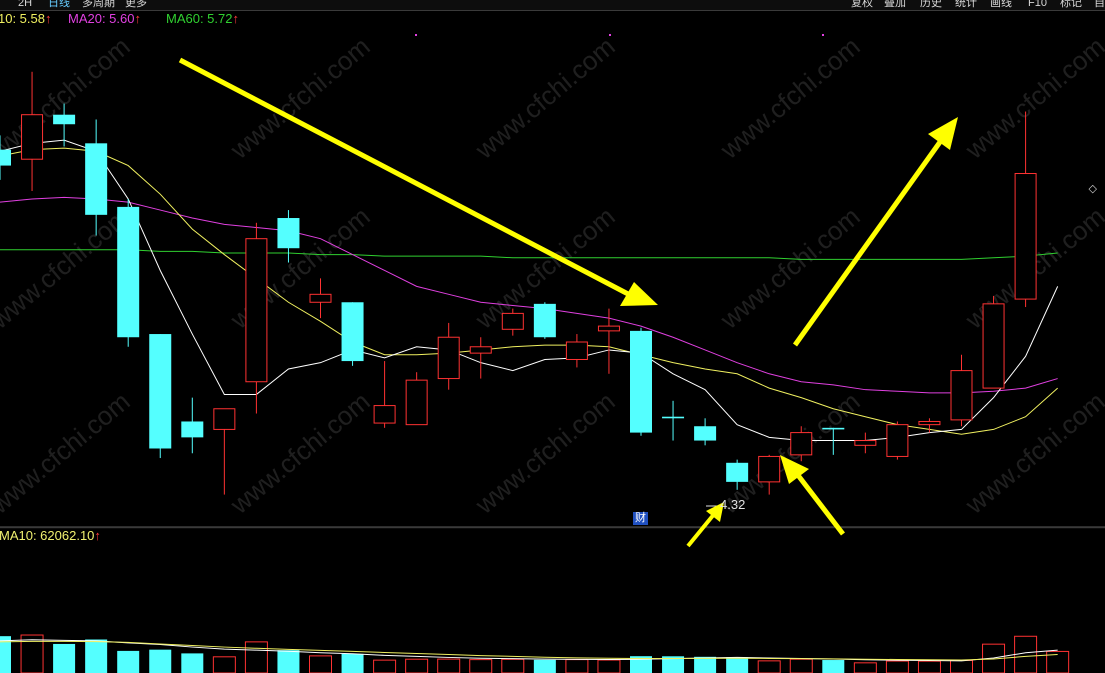 Image resolution: width=1105 pixels, height=673 pixels. I want to click on volume-ma10-legend: MA10: 62062.10↑, so click(50, 535).